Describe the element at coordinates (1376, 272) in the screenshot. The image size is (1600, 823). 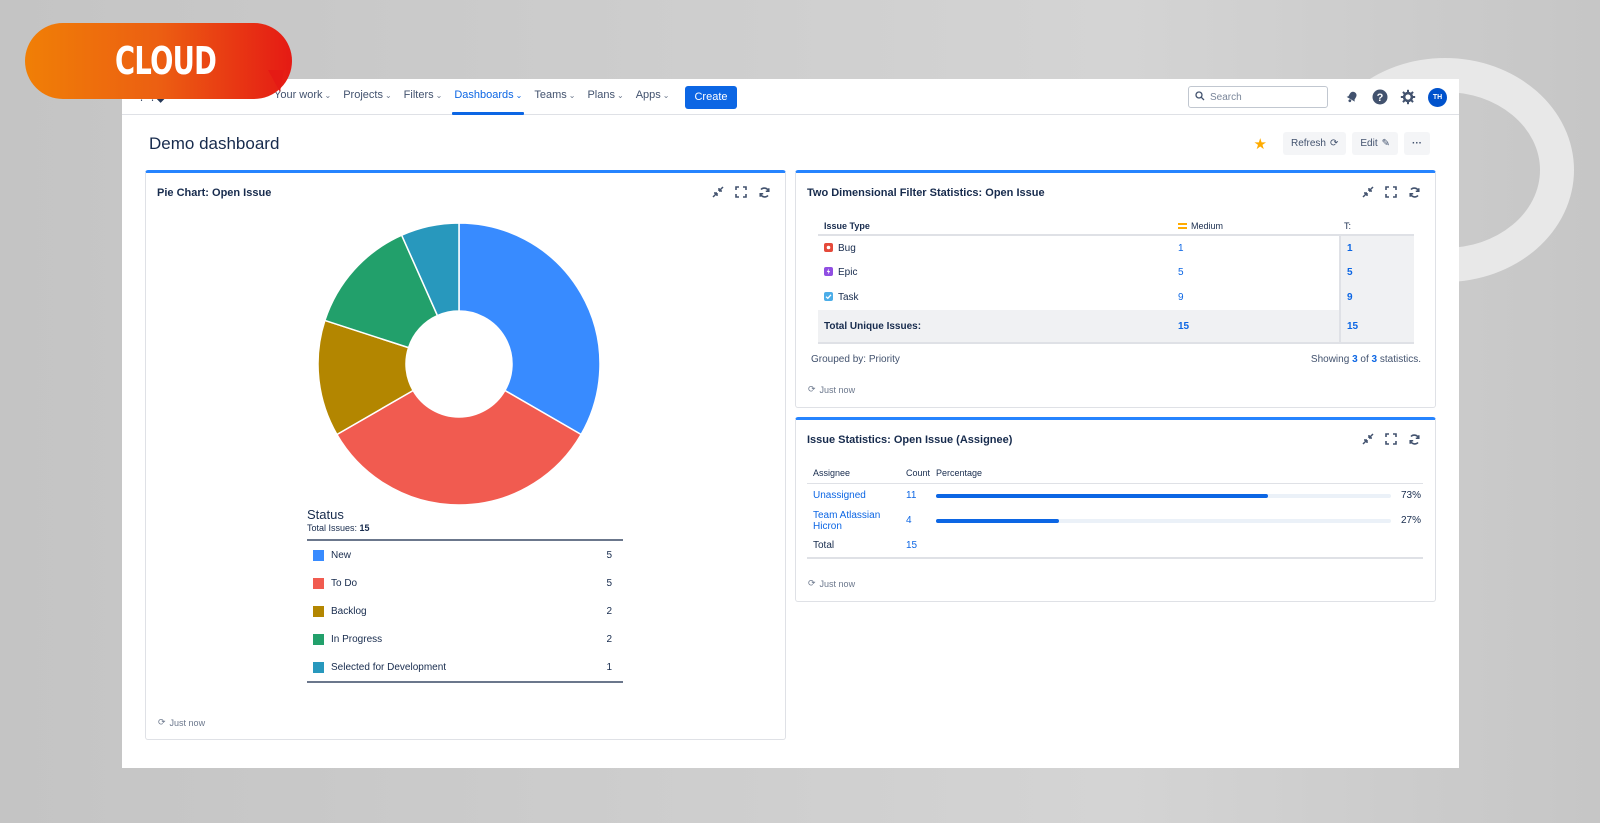
I see `total-count-link: 5` at that location.